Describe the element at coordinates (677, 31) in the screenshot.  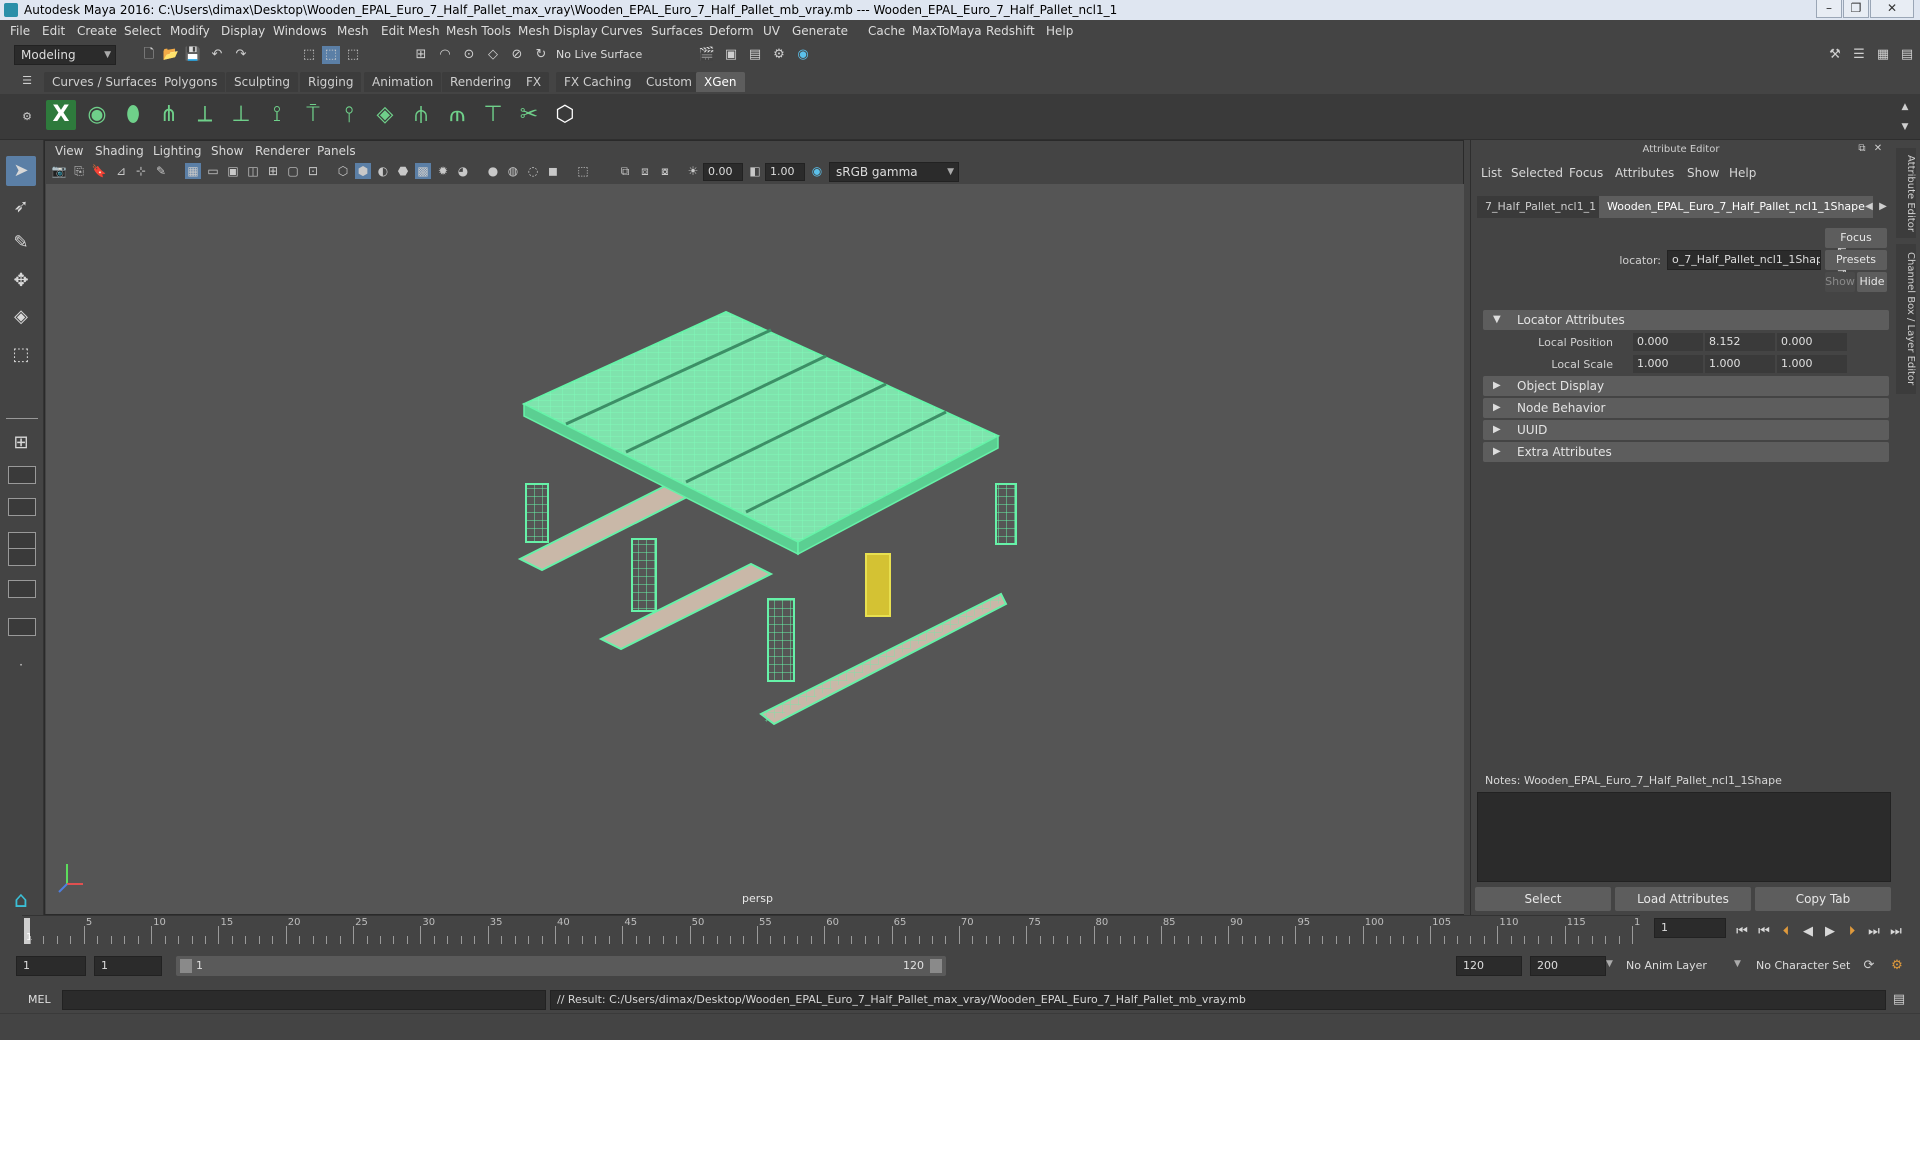
I see `menu-surfaces: Surfaces` at that location.